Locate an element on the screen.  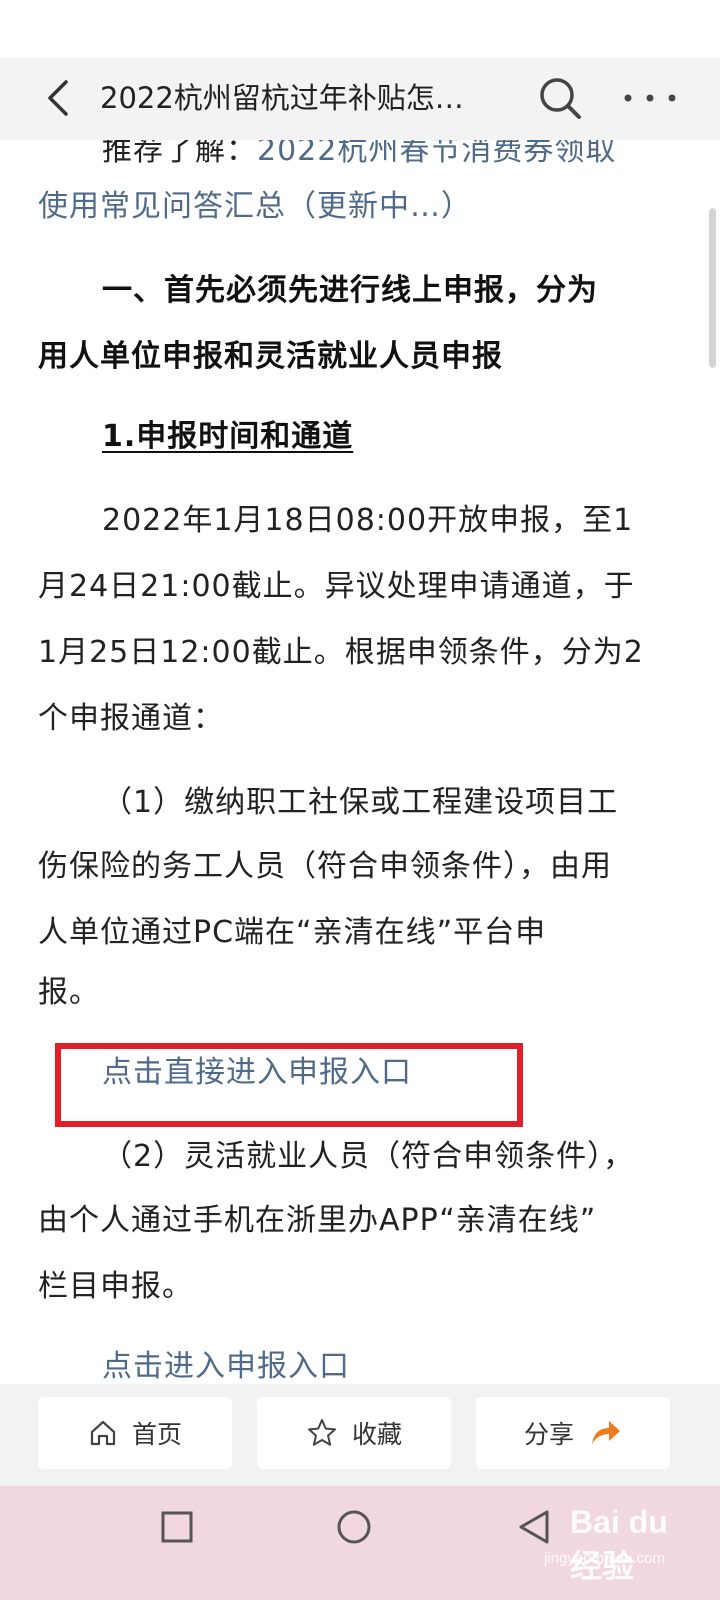
baidu-jingyan-watermark: Bai du 经验 jingyan.baidu.com is located at coordinates (620, 1544).